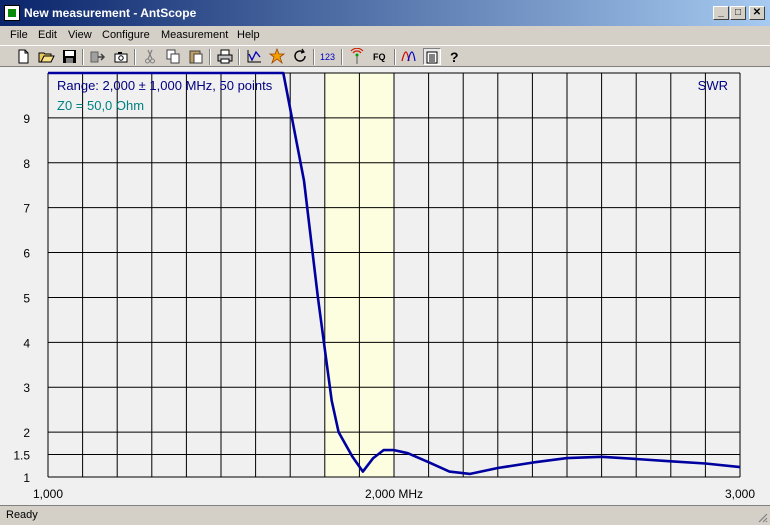 The height and width of the screenshot is (525, 770). I want to click on menu-measurement: Measurement, so click(194, 35).